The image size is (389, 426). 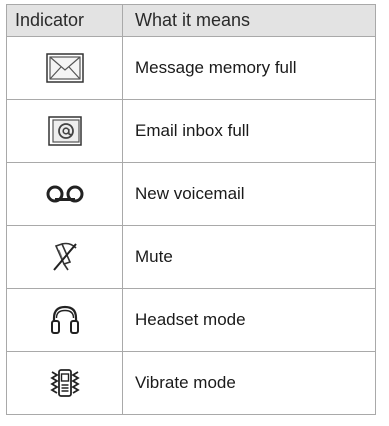 I want to click on table-row: Email inbox full, so click(x=191, y=131).